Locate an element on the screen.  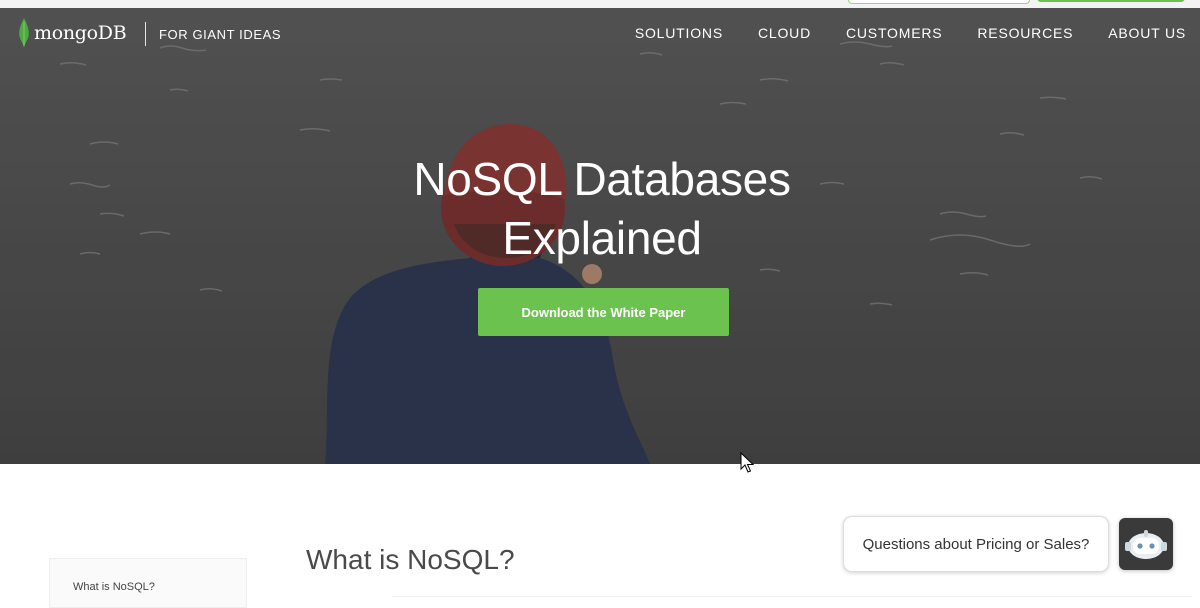
menu-item-about-us: ABOUT US is located at coordinates (1147, 33).